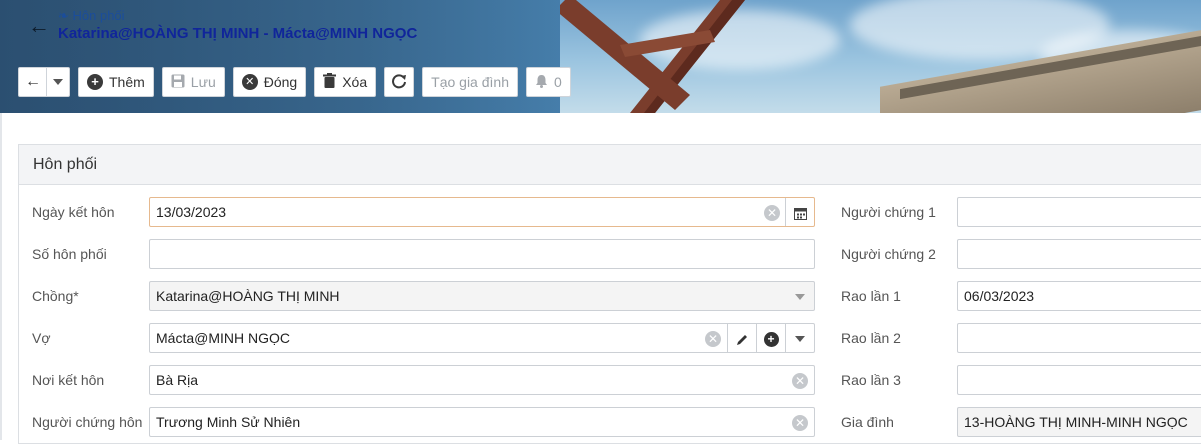 The image size is (1201, 444). I want to click on banns1-value: 06/03/2023, so click(999, 296).